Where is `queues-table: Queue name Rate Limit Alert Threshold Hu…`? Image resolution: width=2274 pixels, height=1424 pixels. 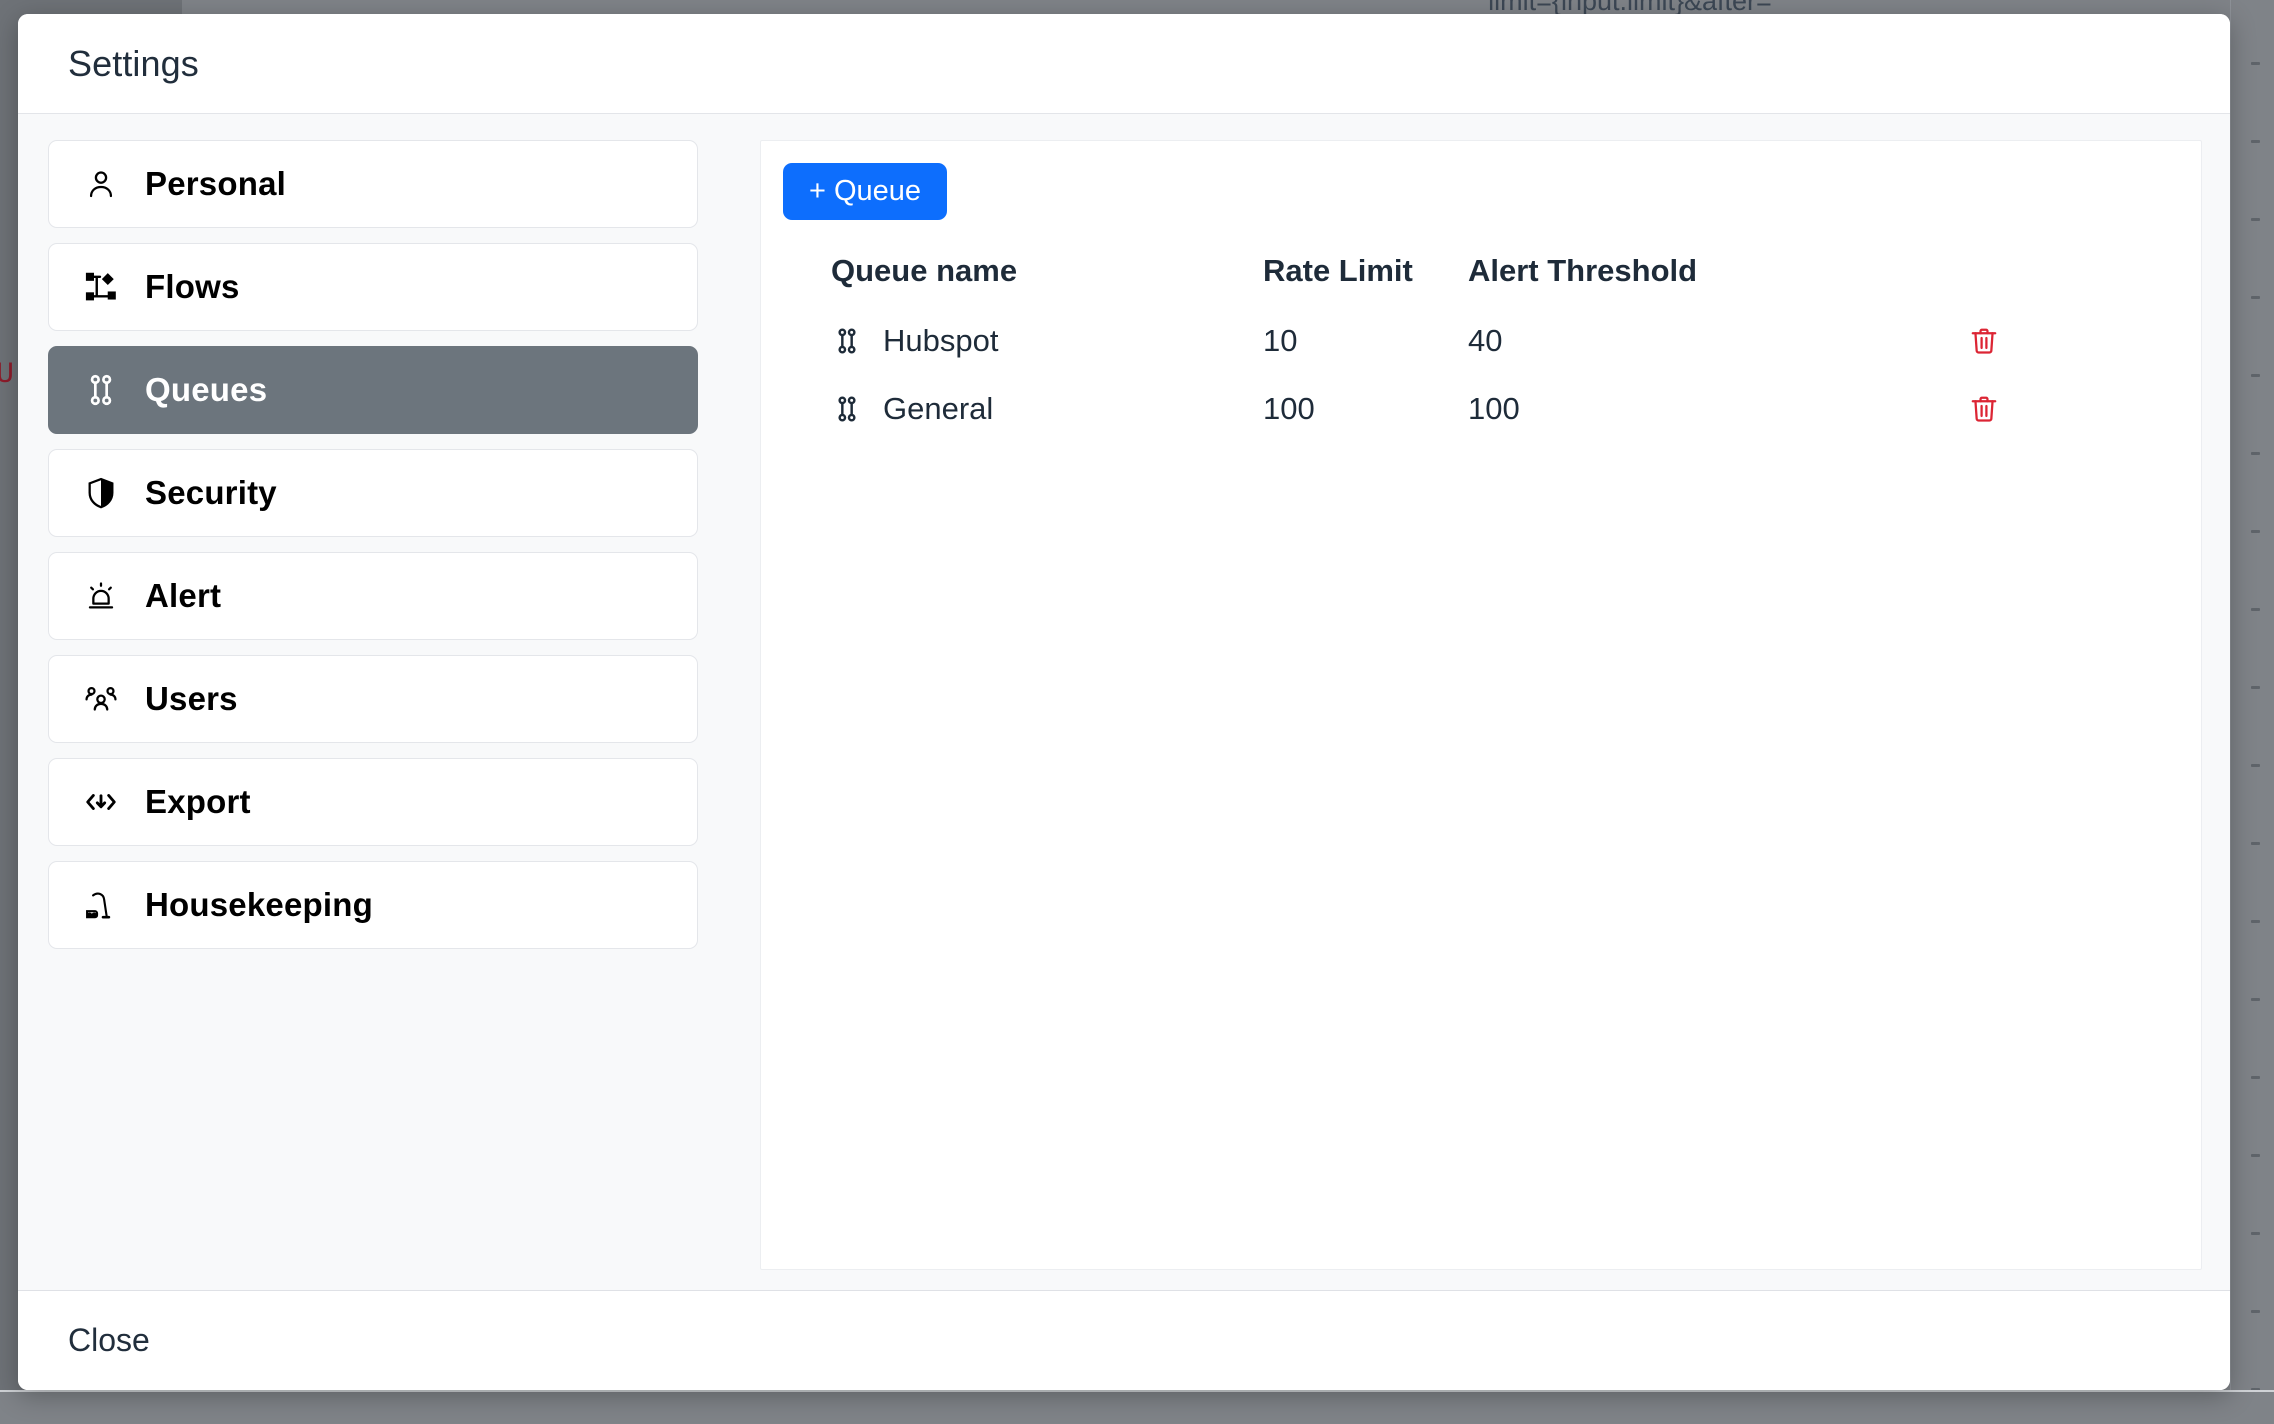
queues-table: Queue name Rate Limit Alert Threshold Hu… is located at coordinates (1477, 348).